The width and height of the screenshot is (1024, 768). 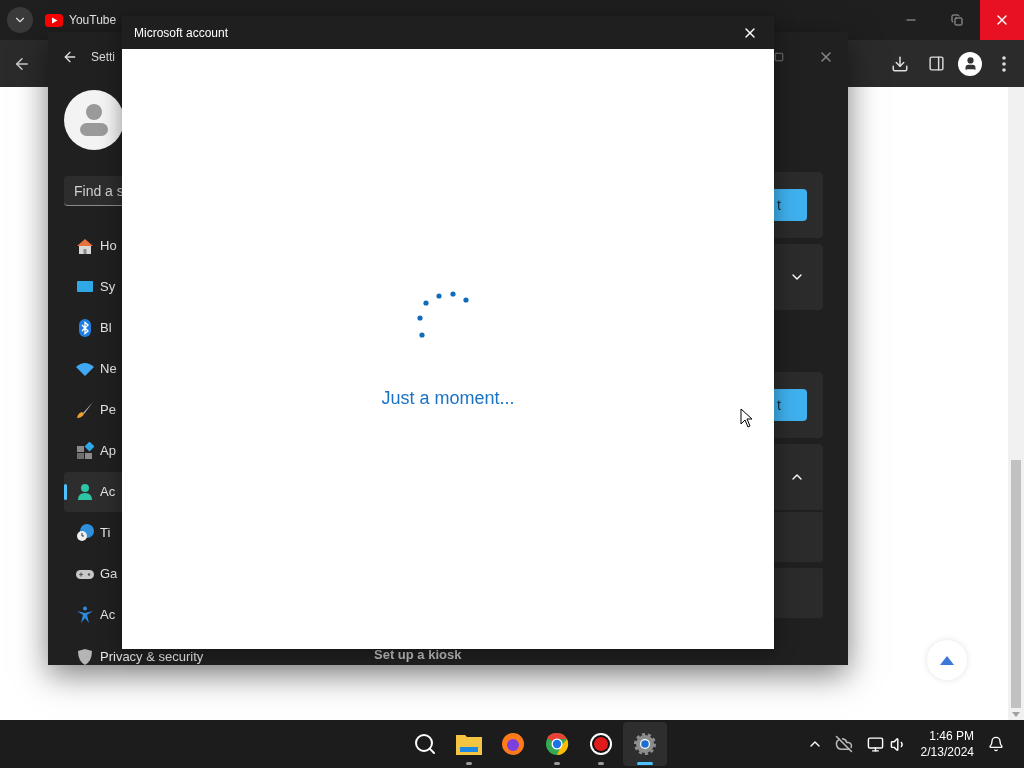 I want to click on profile-button, so click(x=970, y=63).